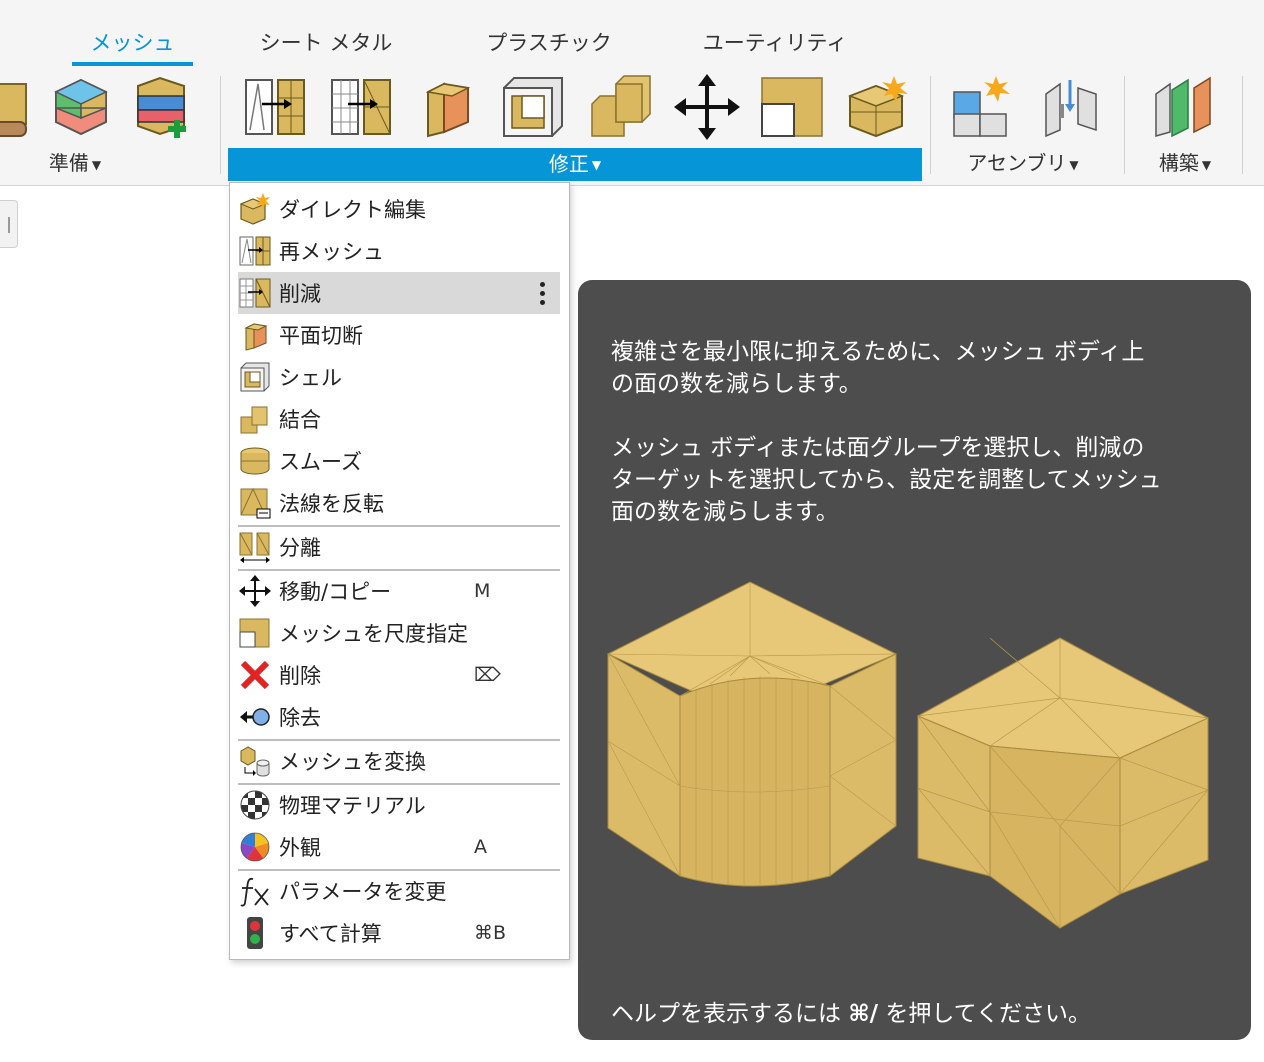  What do you see at coordinates (480, 847) in the screenshot?
I see `shortcut-label: A` at bounding box center [480, 847].